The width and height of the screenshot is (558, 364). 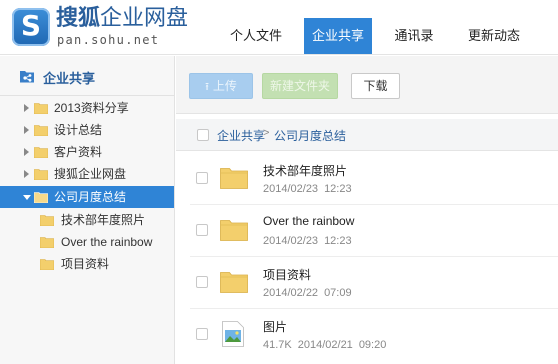 What do you see at coordinates (27, 77) in the screenshot?
I see `share-folder-icon` at bounding box center [27, 77].